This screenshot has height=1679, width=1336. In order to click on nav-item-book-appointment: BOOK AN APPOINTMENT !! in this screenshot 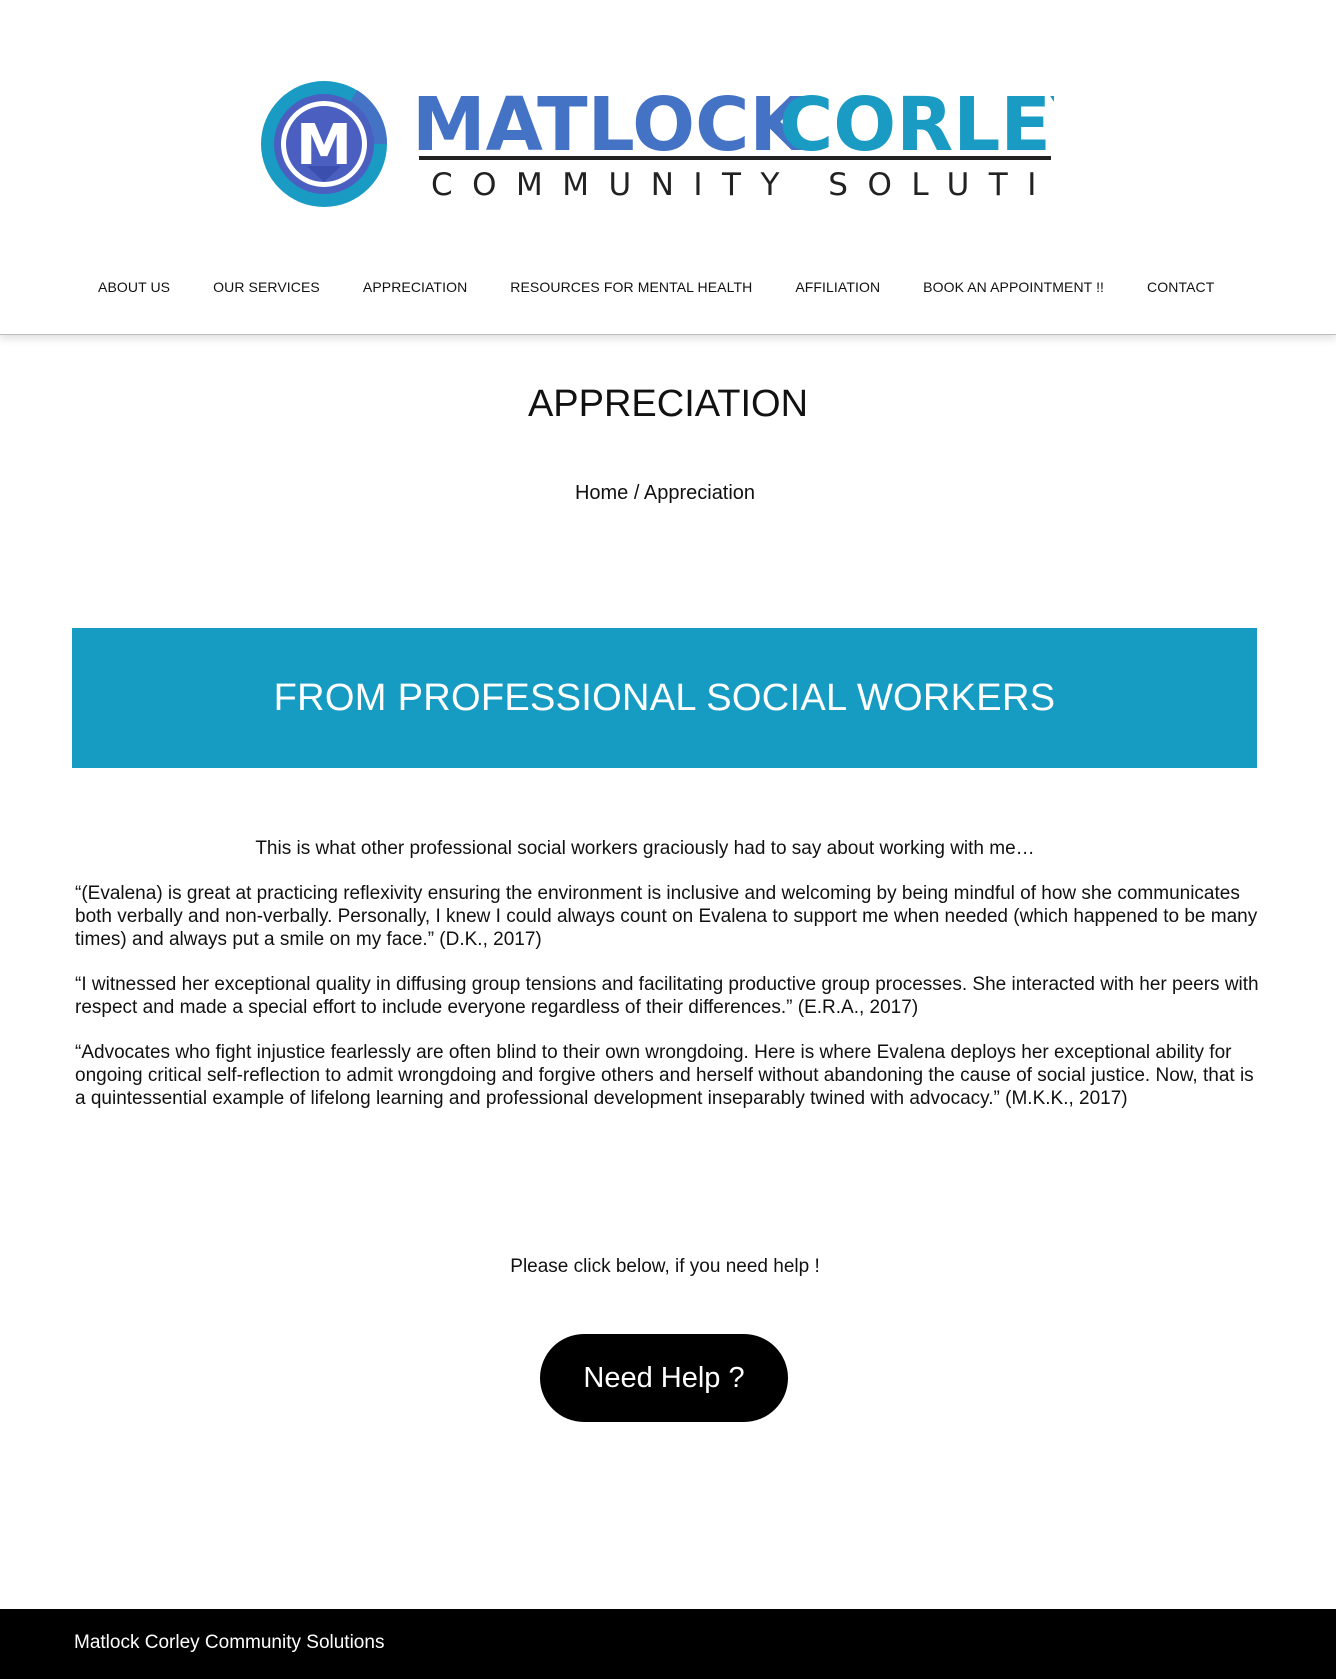, I will do `click(1013, 287)`.